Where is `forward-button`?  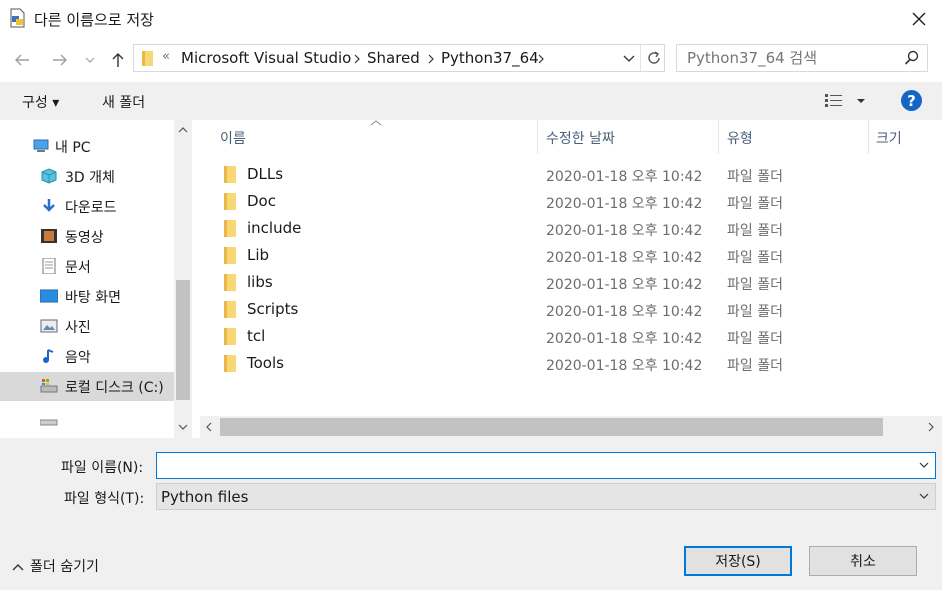
forward-button is located at coordinates (60, 60).